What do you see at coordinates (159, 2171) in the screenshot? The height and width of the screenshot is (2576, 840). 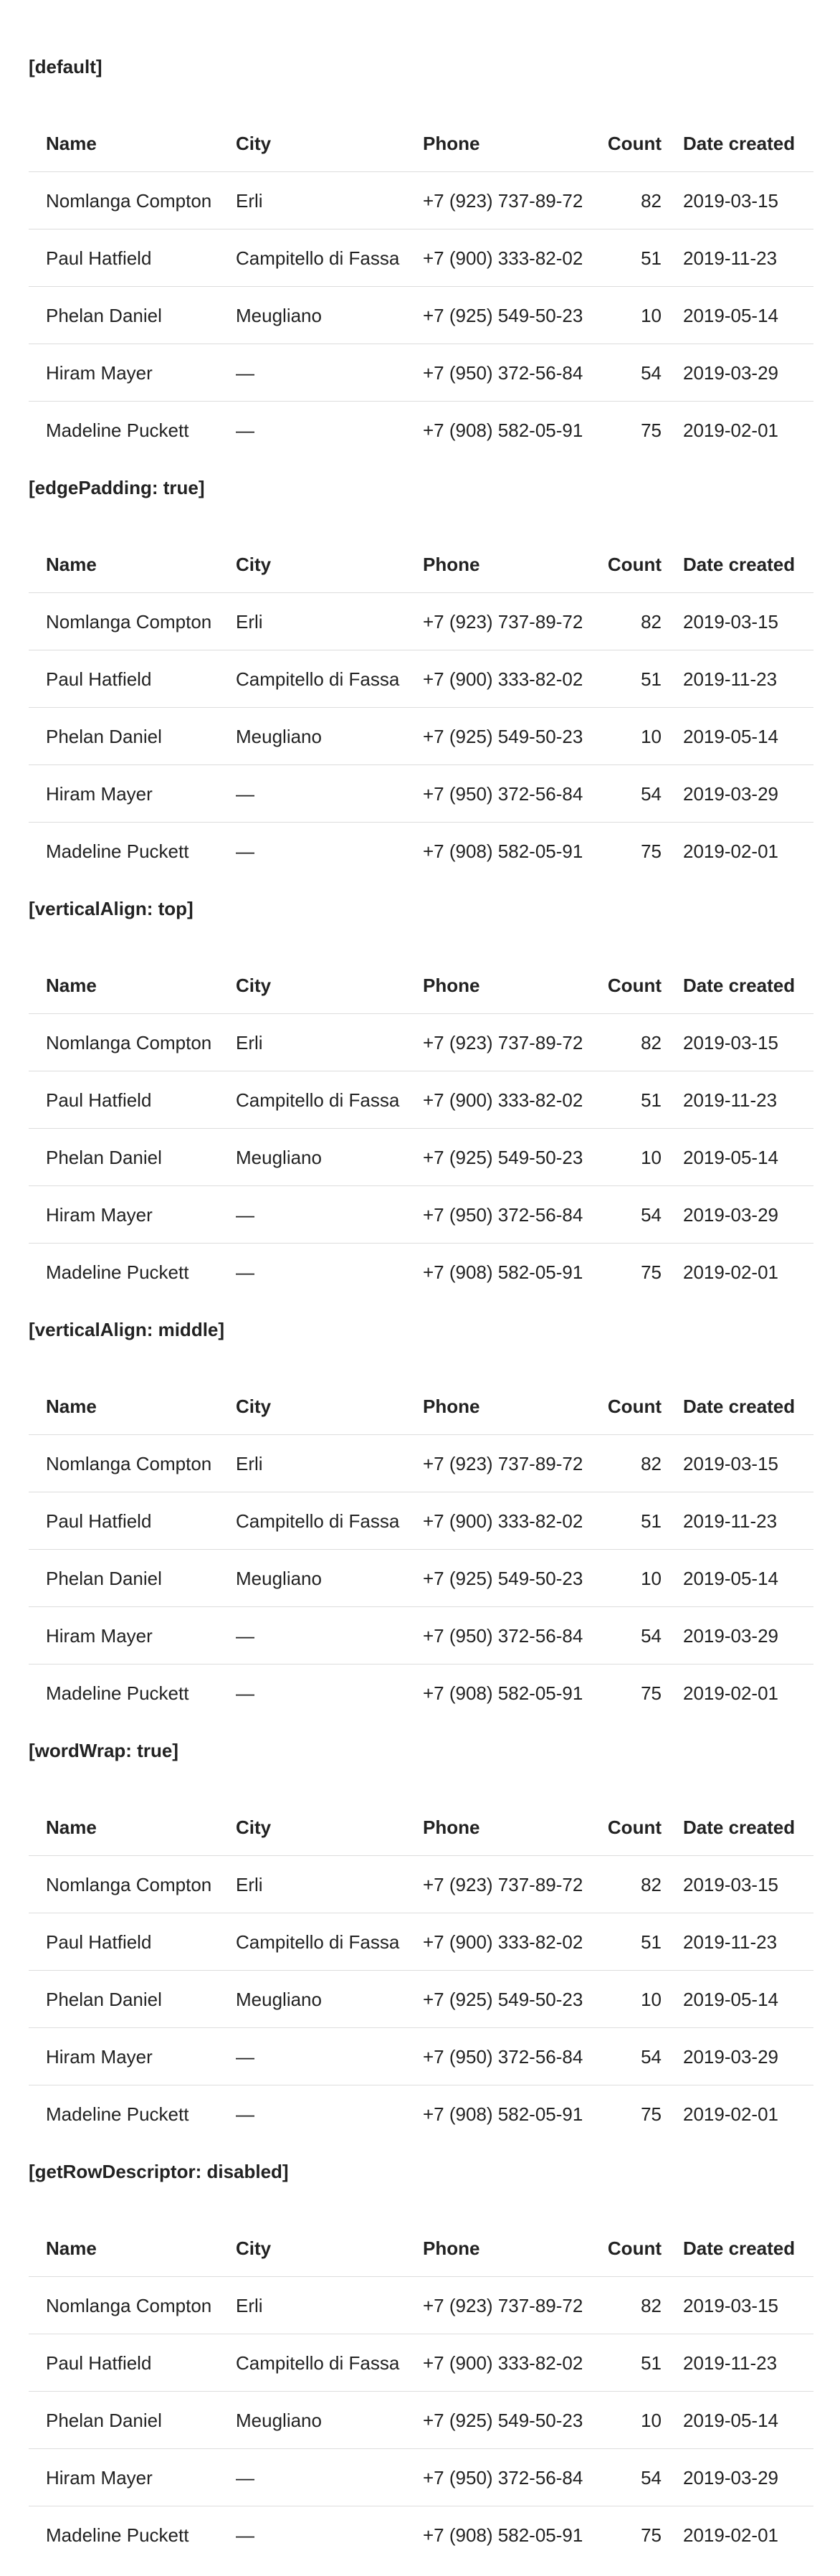 I see `section-title: [getRowDescriptor: disabled]` at bounding box center [159, 2171].